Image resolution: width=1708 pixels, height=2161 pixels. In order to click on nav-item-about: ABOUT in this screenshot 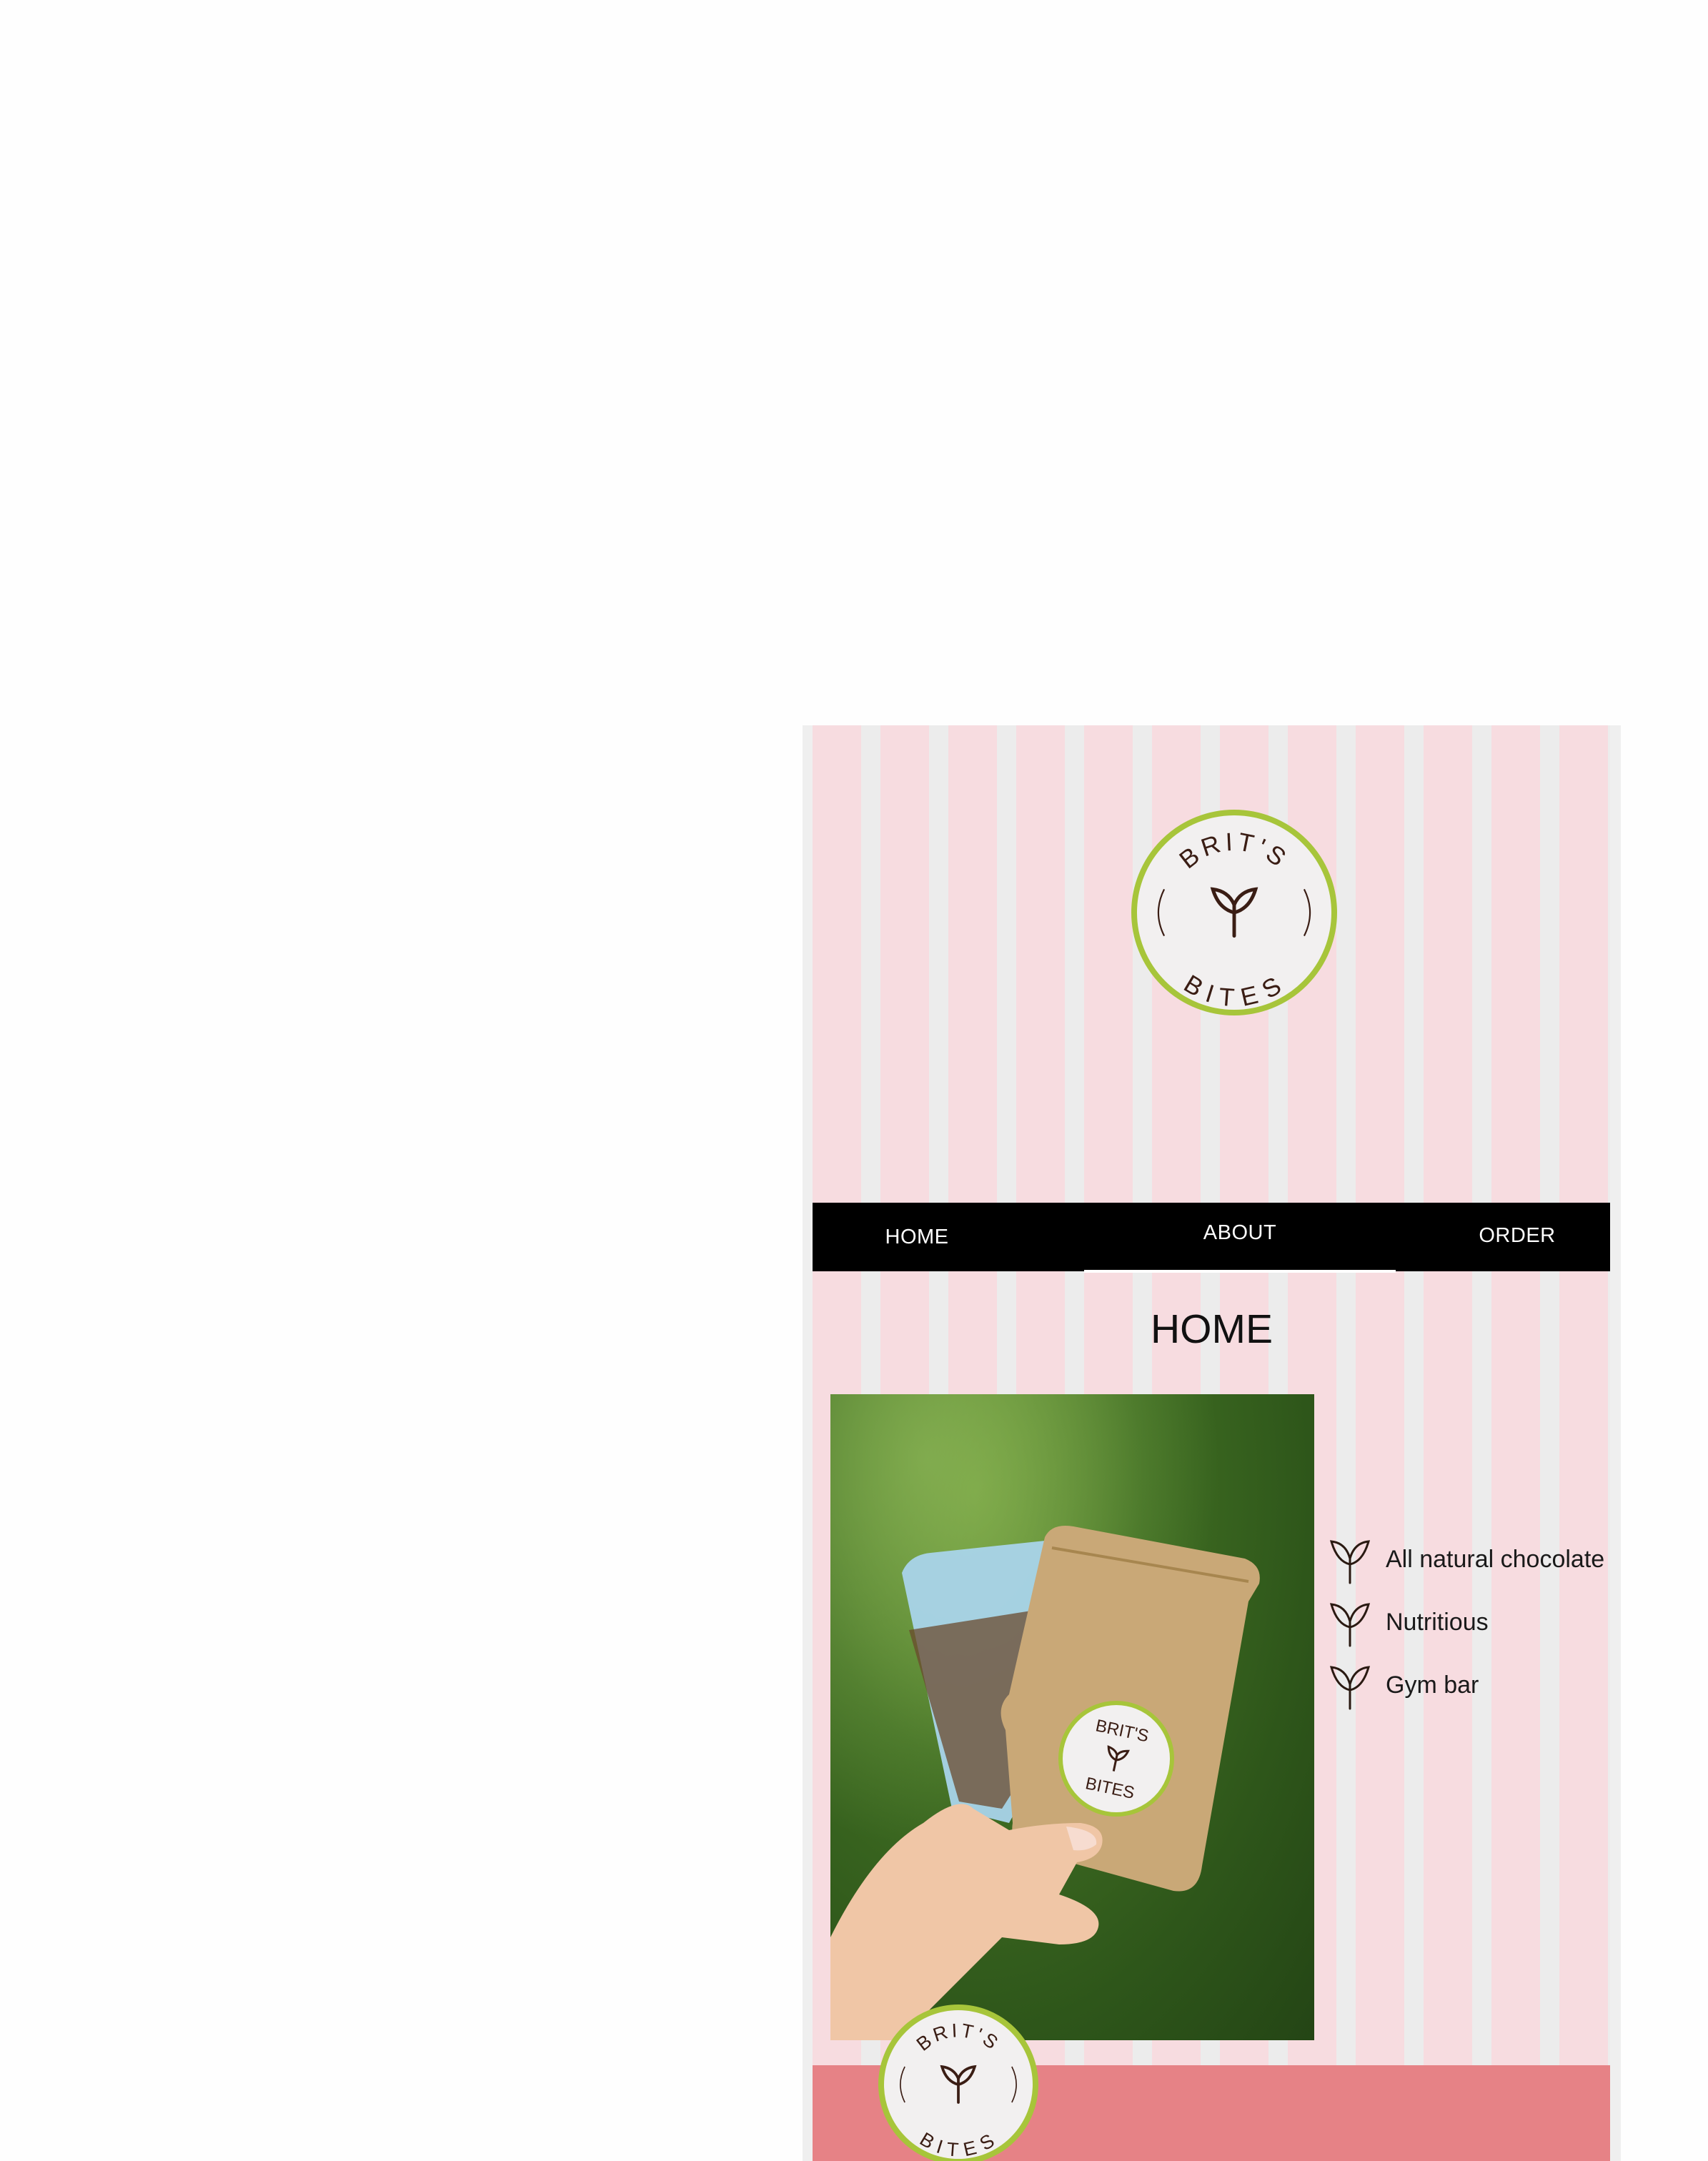, I will do `click(1240, 1232)`.